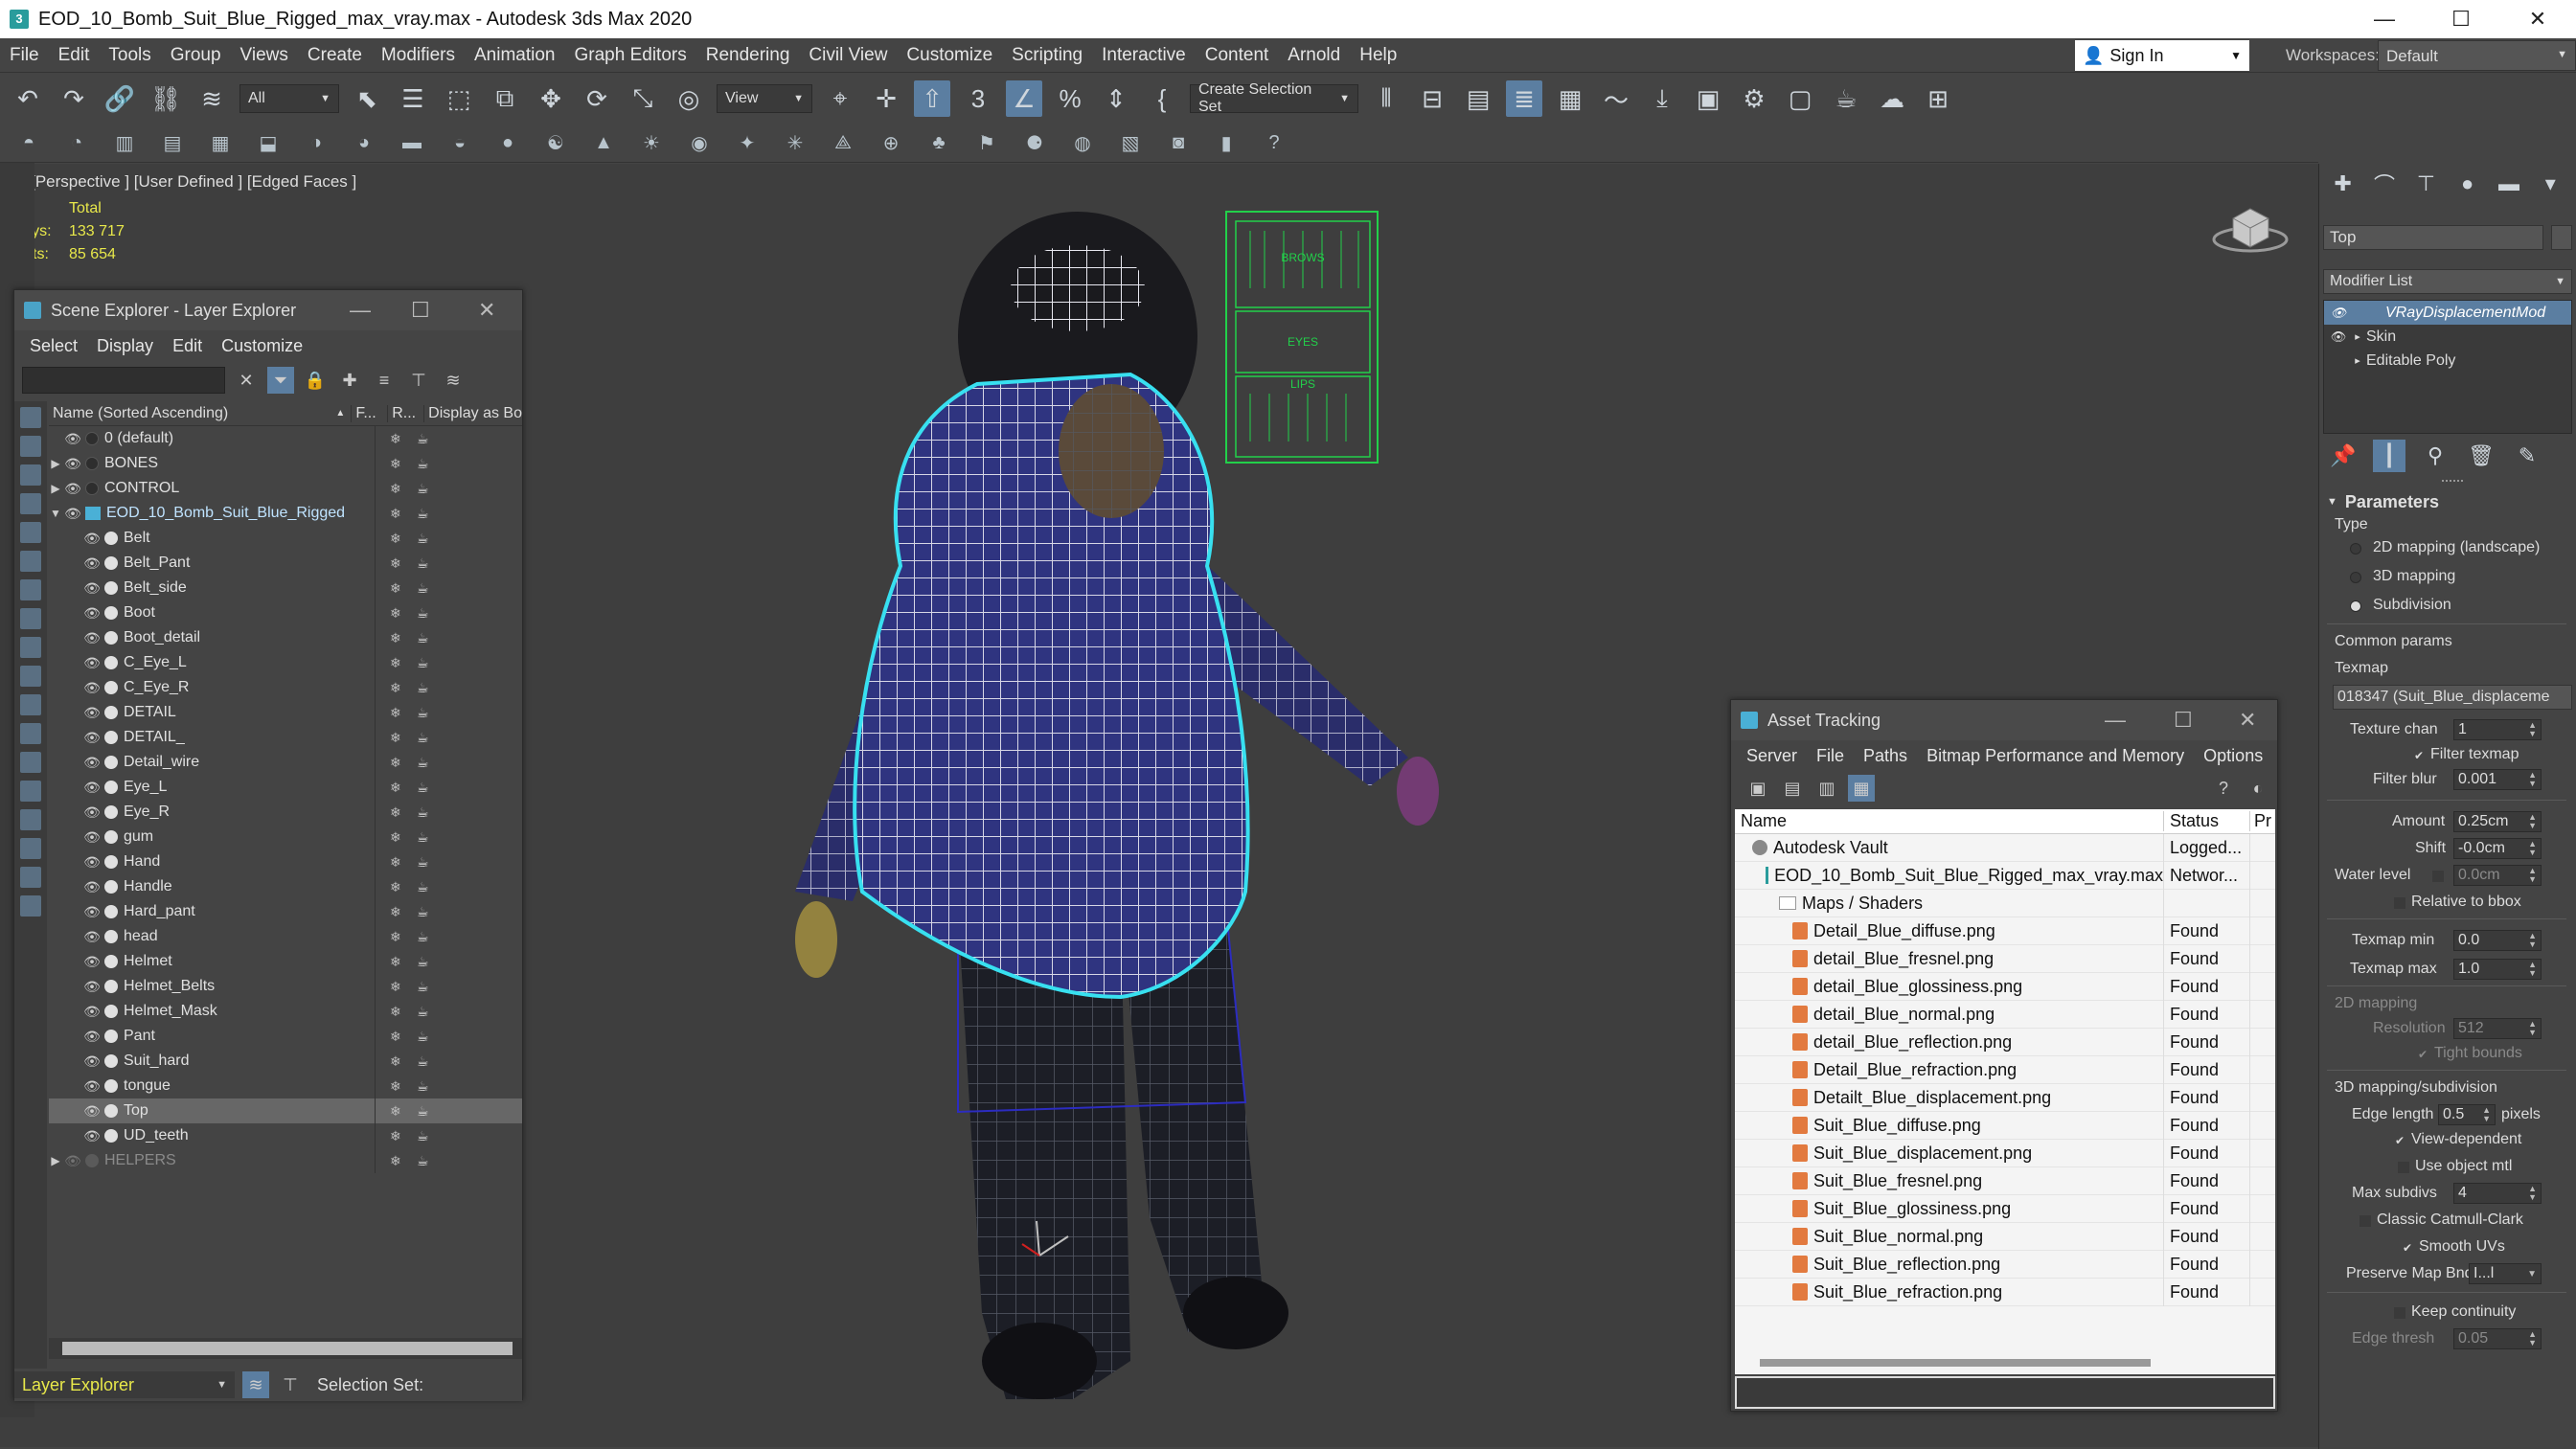 Image resolution: width=2576 pixels, height=1449 pixels. I want to click on unlink-icon: ⛓, so click(166, 98).